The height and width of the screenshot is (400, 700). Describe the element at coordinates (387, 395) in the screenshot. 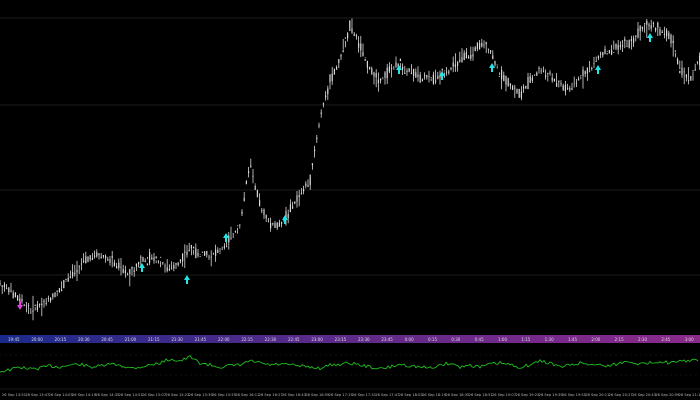

I see `time-axis-label-16: 26 Sep 17:47` at that location.